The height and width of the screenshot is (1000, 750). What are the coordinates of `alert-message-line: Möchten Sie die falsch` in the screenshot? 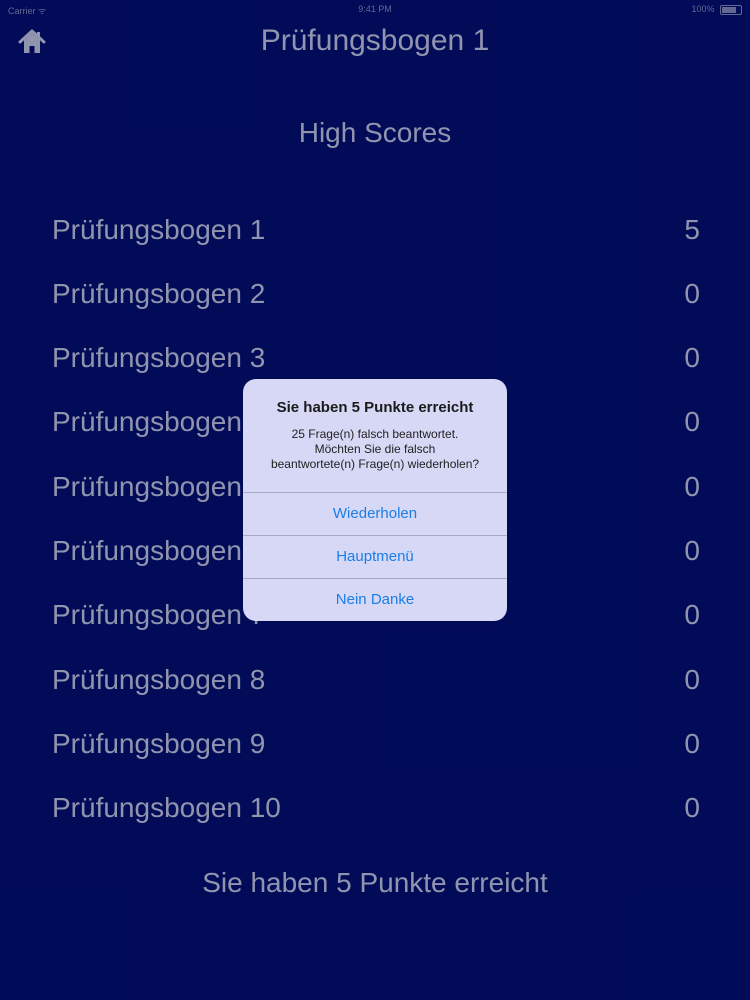 It's located at (375, 449).